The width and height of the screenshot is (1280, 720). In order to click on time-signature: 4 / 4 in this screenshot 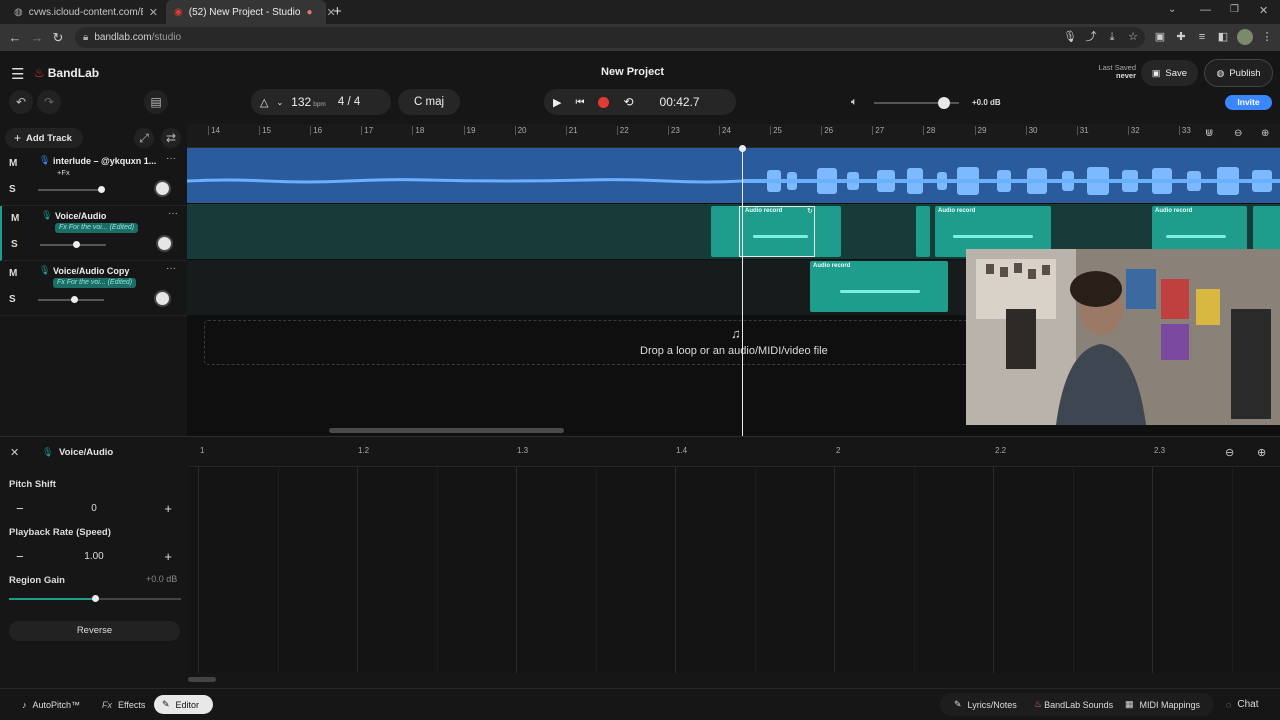, I will do `click(349, 102)`.